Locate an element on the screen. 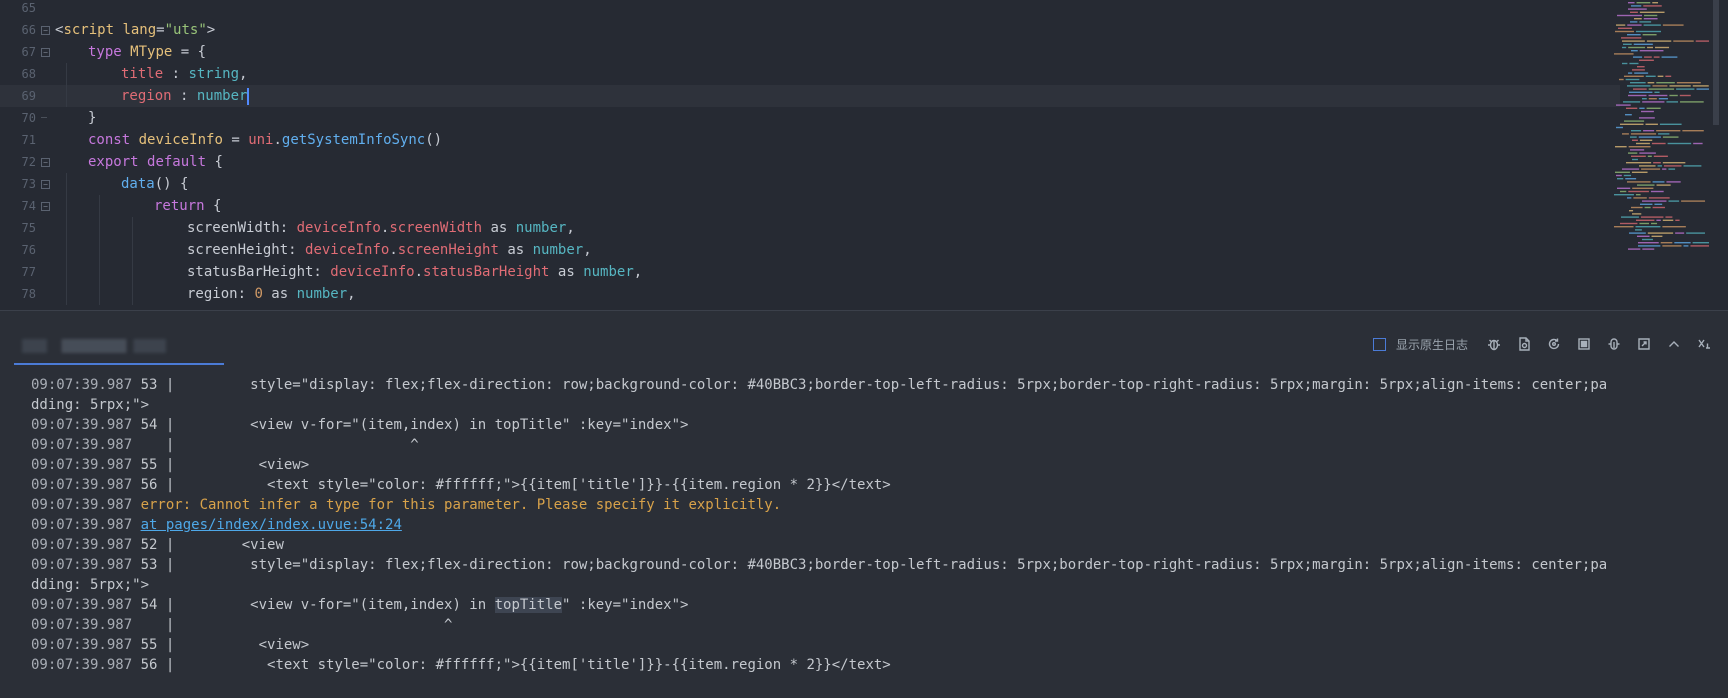 This screenshot has height=698, width=1728. code-line: 67− type MType = { is located at coordinates (810, 52).